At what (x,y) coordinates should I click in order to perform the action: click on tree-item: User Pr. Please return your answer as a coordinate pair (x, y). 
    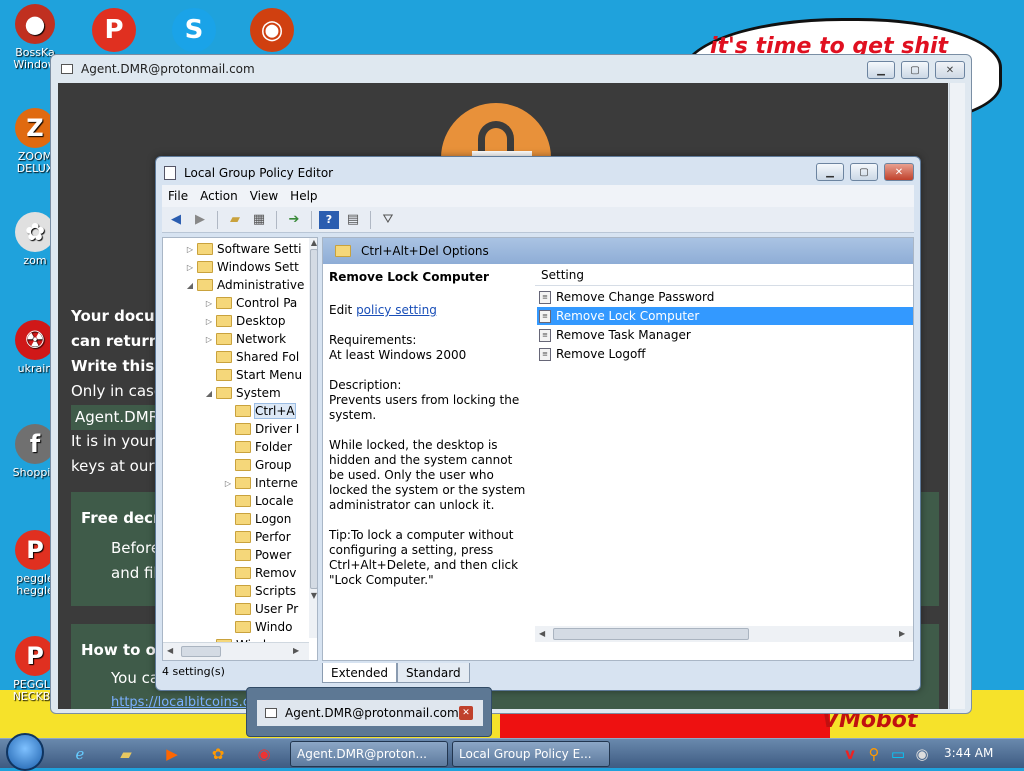
    Looking at the image, I should click on (260, 609).